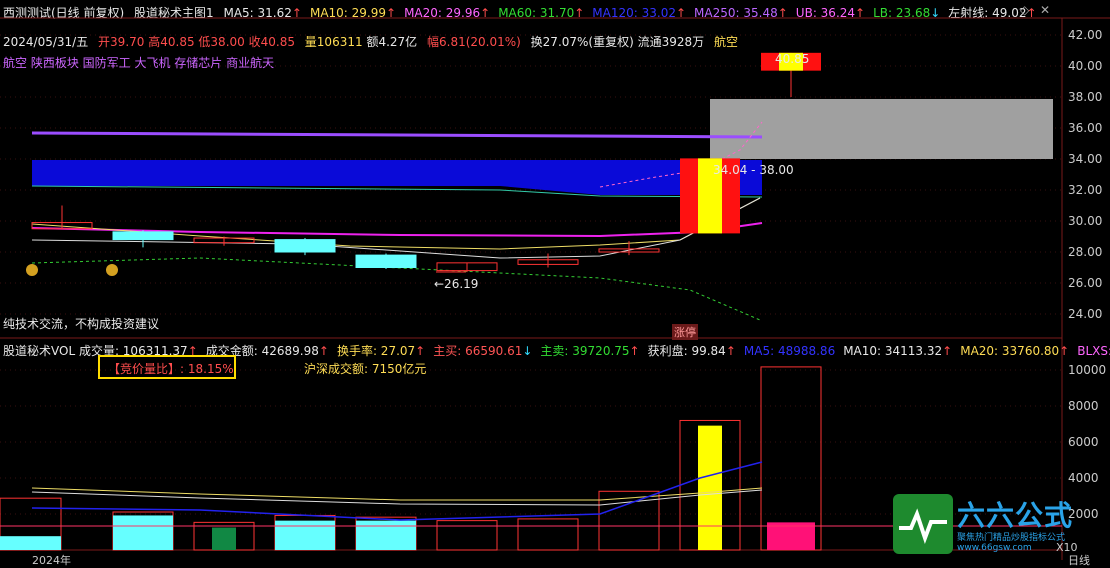 Image resolution: width=1110 pixels, height=568 pixels. What do you see at coordinates (1085, 97) in the screenshot?
I see `price-tick: 38.00` at bounding box center [1085, 97].